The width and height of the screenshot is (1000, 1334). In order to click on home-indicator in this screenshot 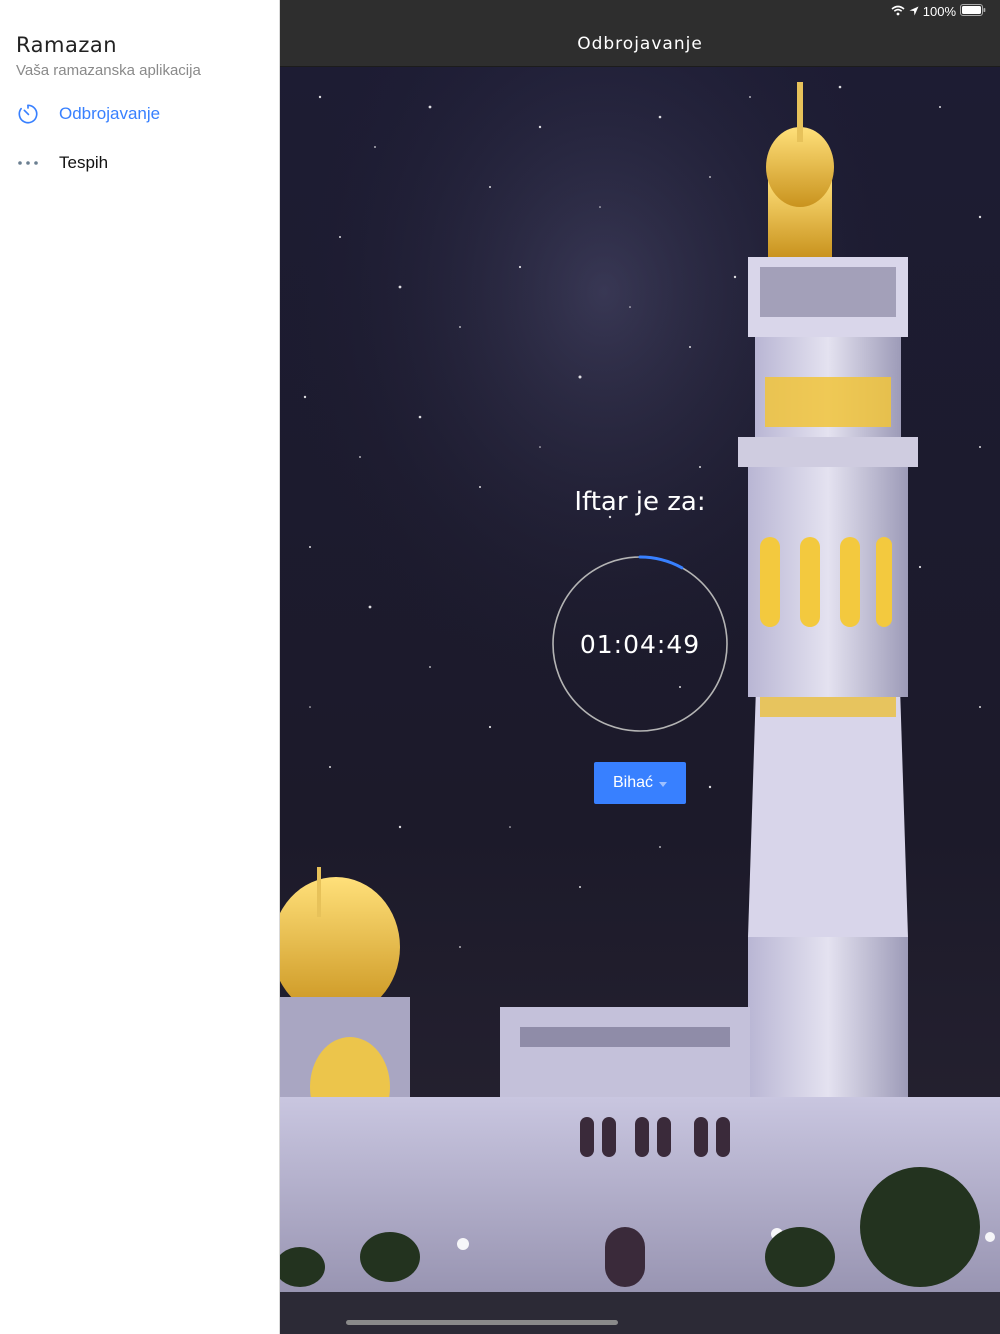, I will do `click(482, 1322)`.